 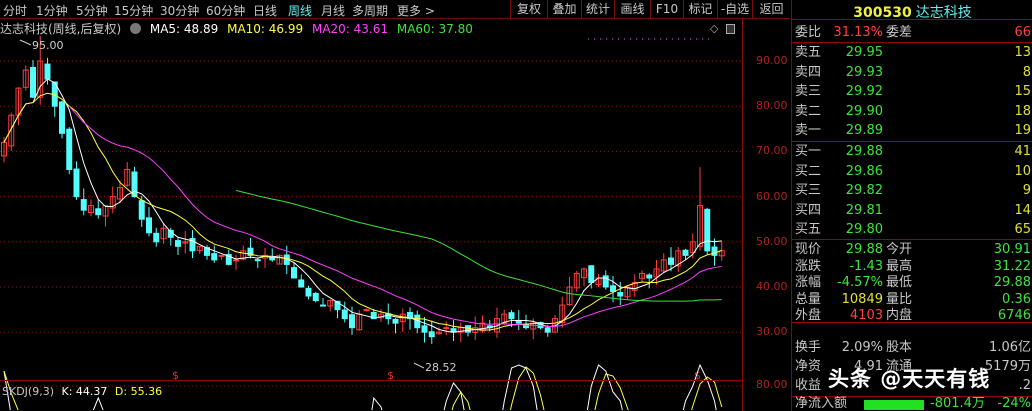 What do you see at coordinates (912, 171) in the screenshot?
I see `bid-row: 买二 29.86 10` at bounding box center [912, 171].